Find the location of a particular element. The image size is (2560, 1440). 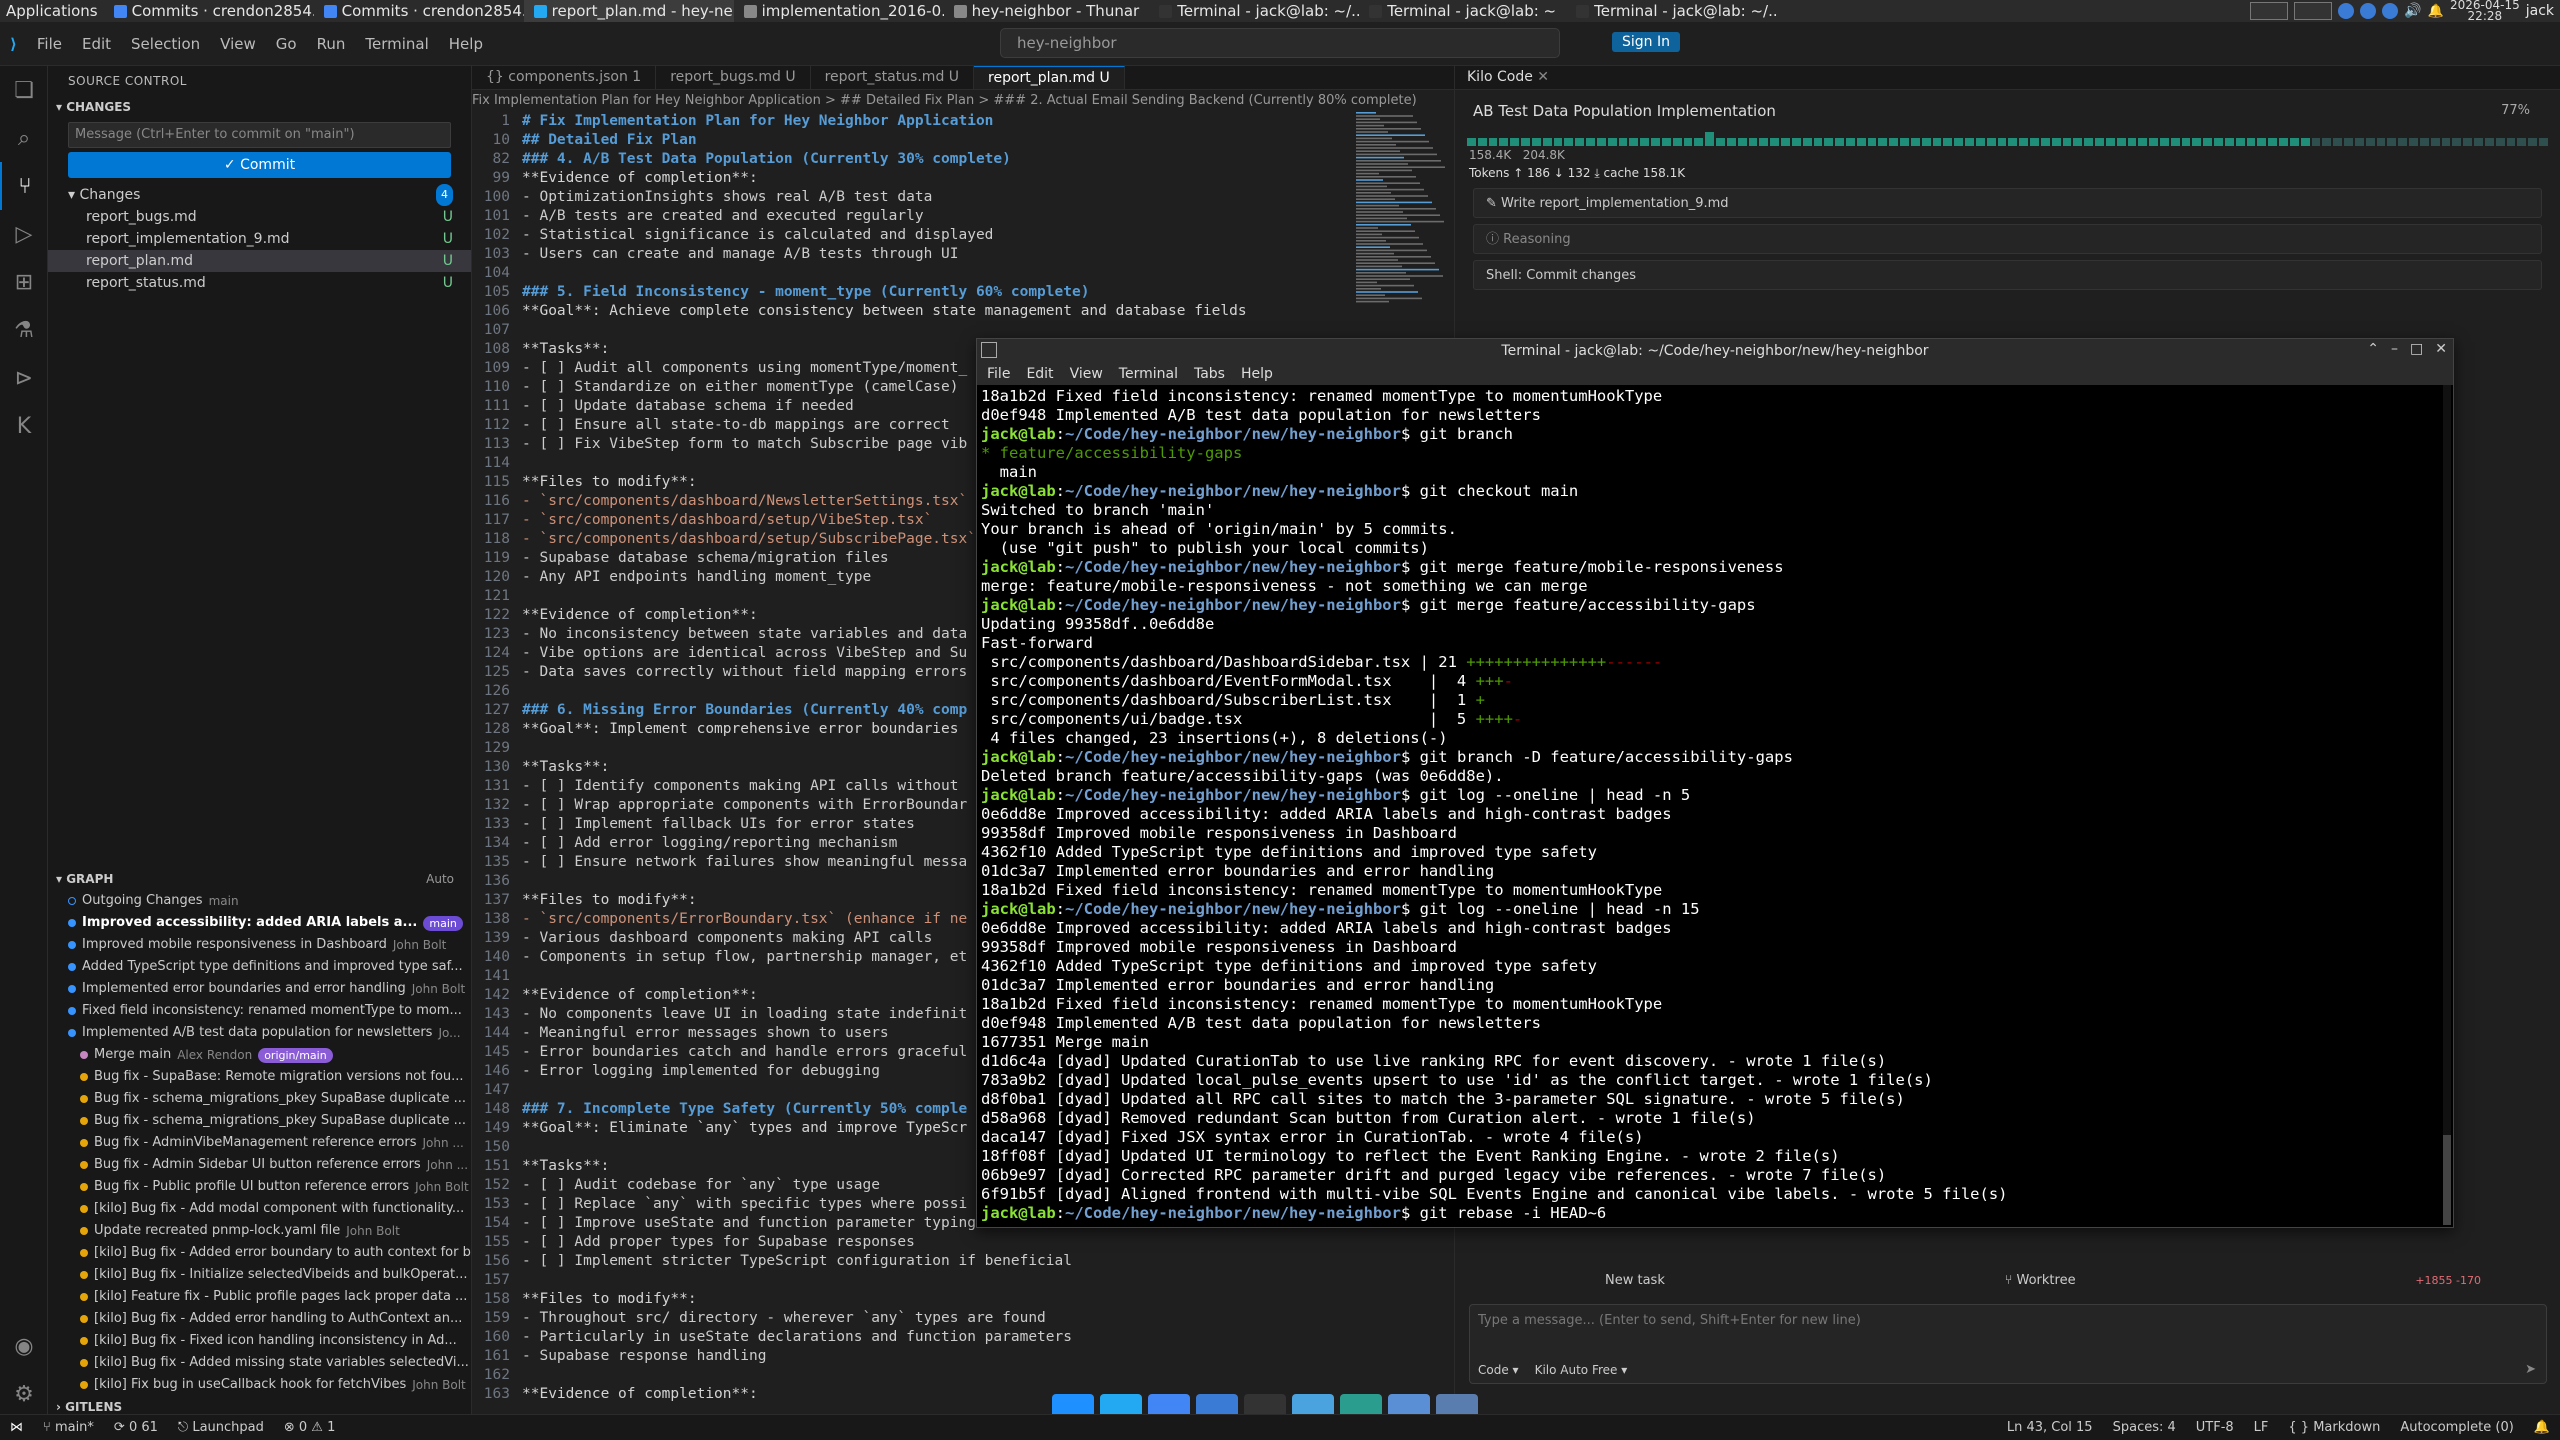

editor-tab: report_plan.md U is located at coordinates (1049, 77).